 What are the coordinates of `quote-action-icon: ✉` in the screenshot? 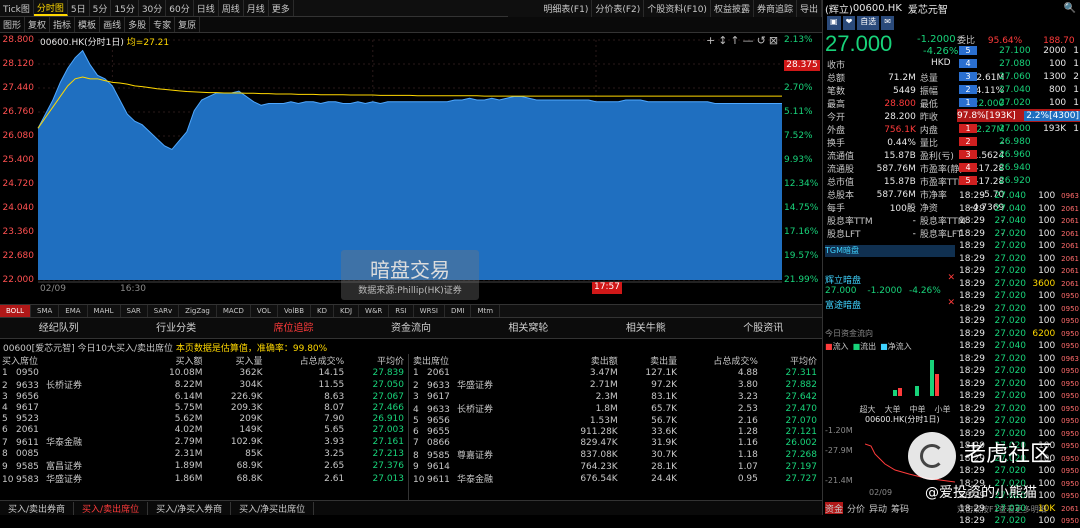 It's located at (887, 23).